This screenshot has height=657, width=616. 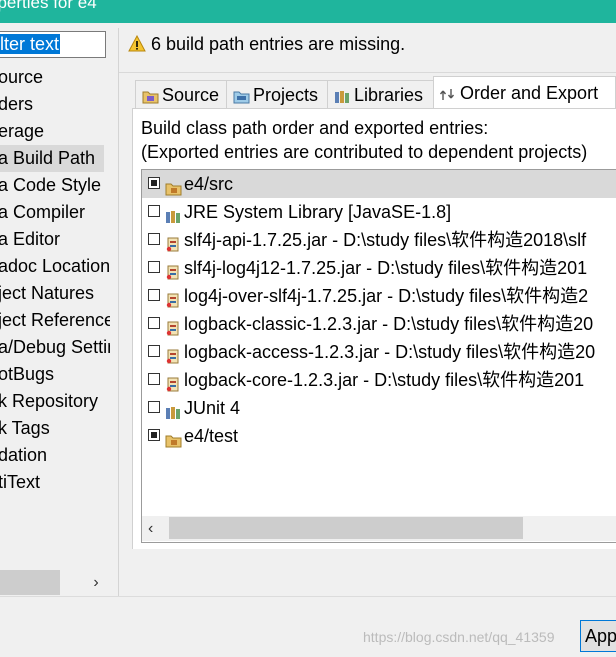 I want to click on tab-order-and-export: Order and Export, so click(x=524, y=92).